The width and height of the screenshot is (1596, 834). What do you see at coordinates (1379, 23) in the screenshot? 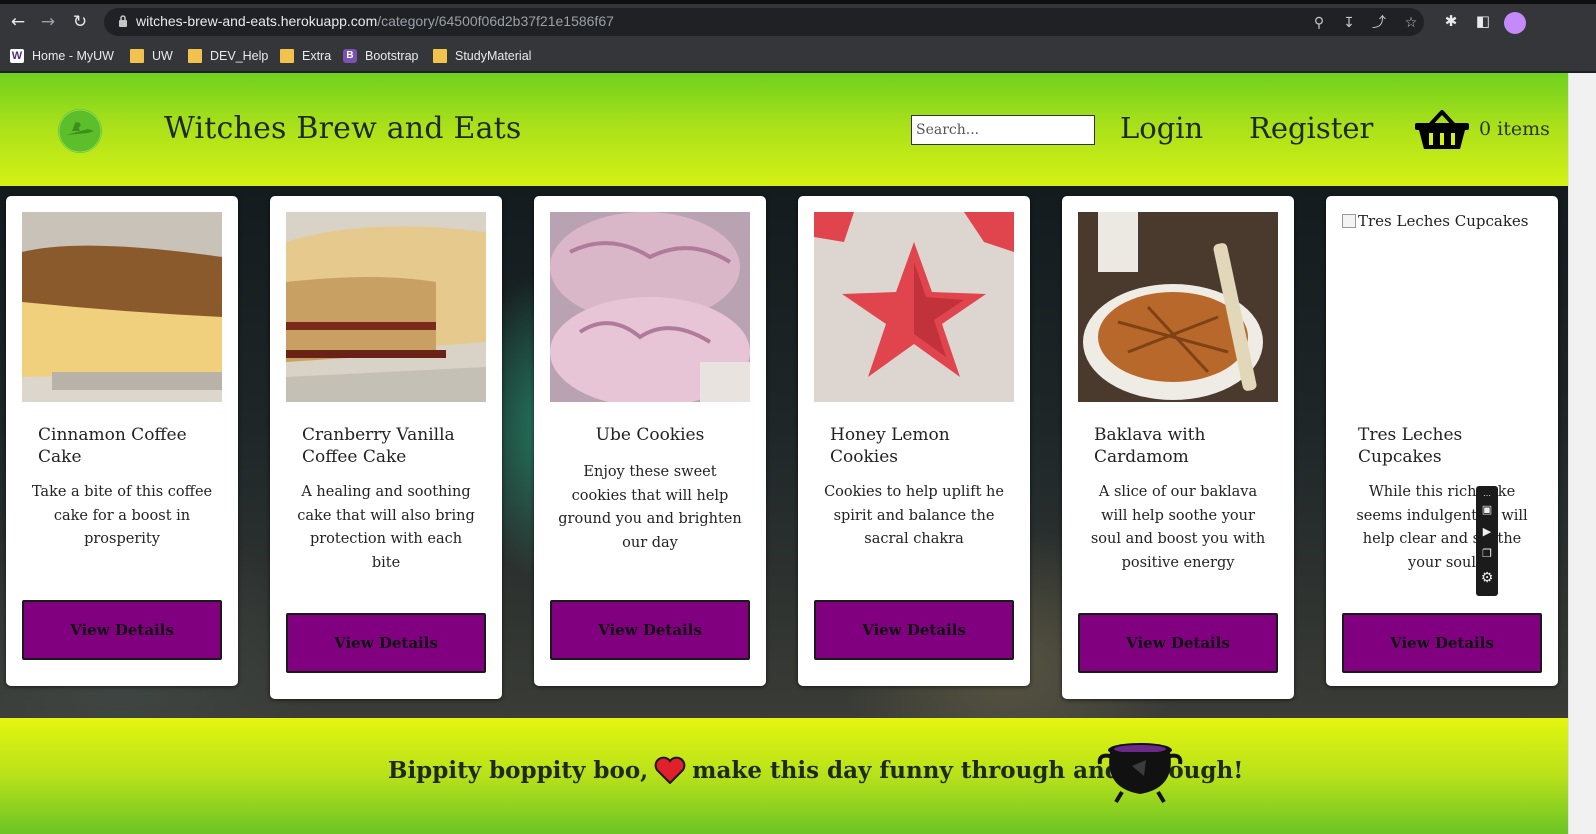
I see `share-icon: ⤴` at bounding box center [1379, 23].